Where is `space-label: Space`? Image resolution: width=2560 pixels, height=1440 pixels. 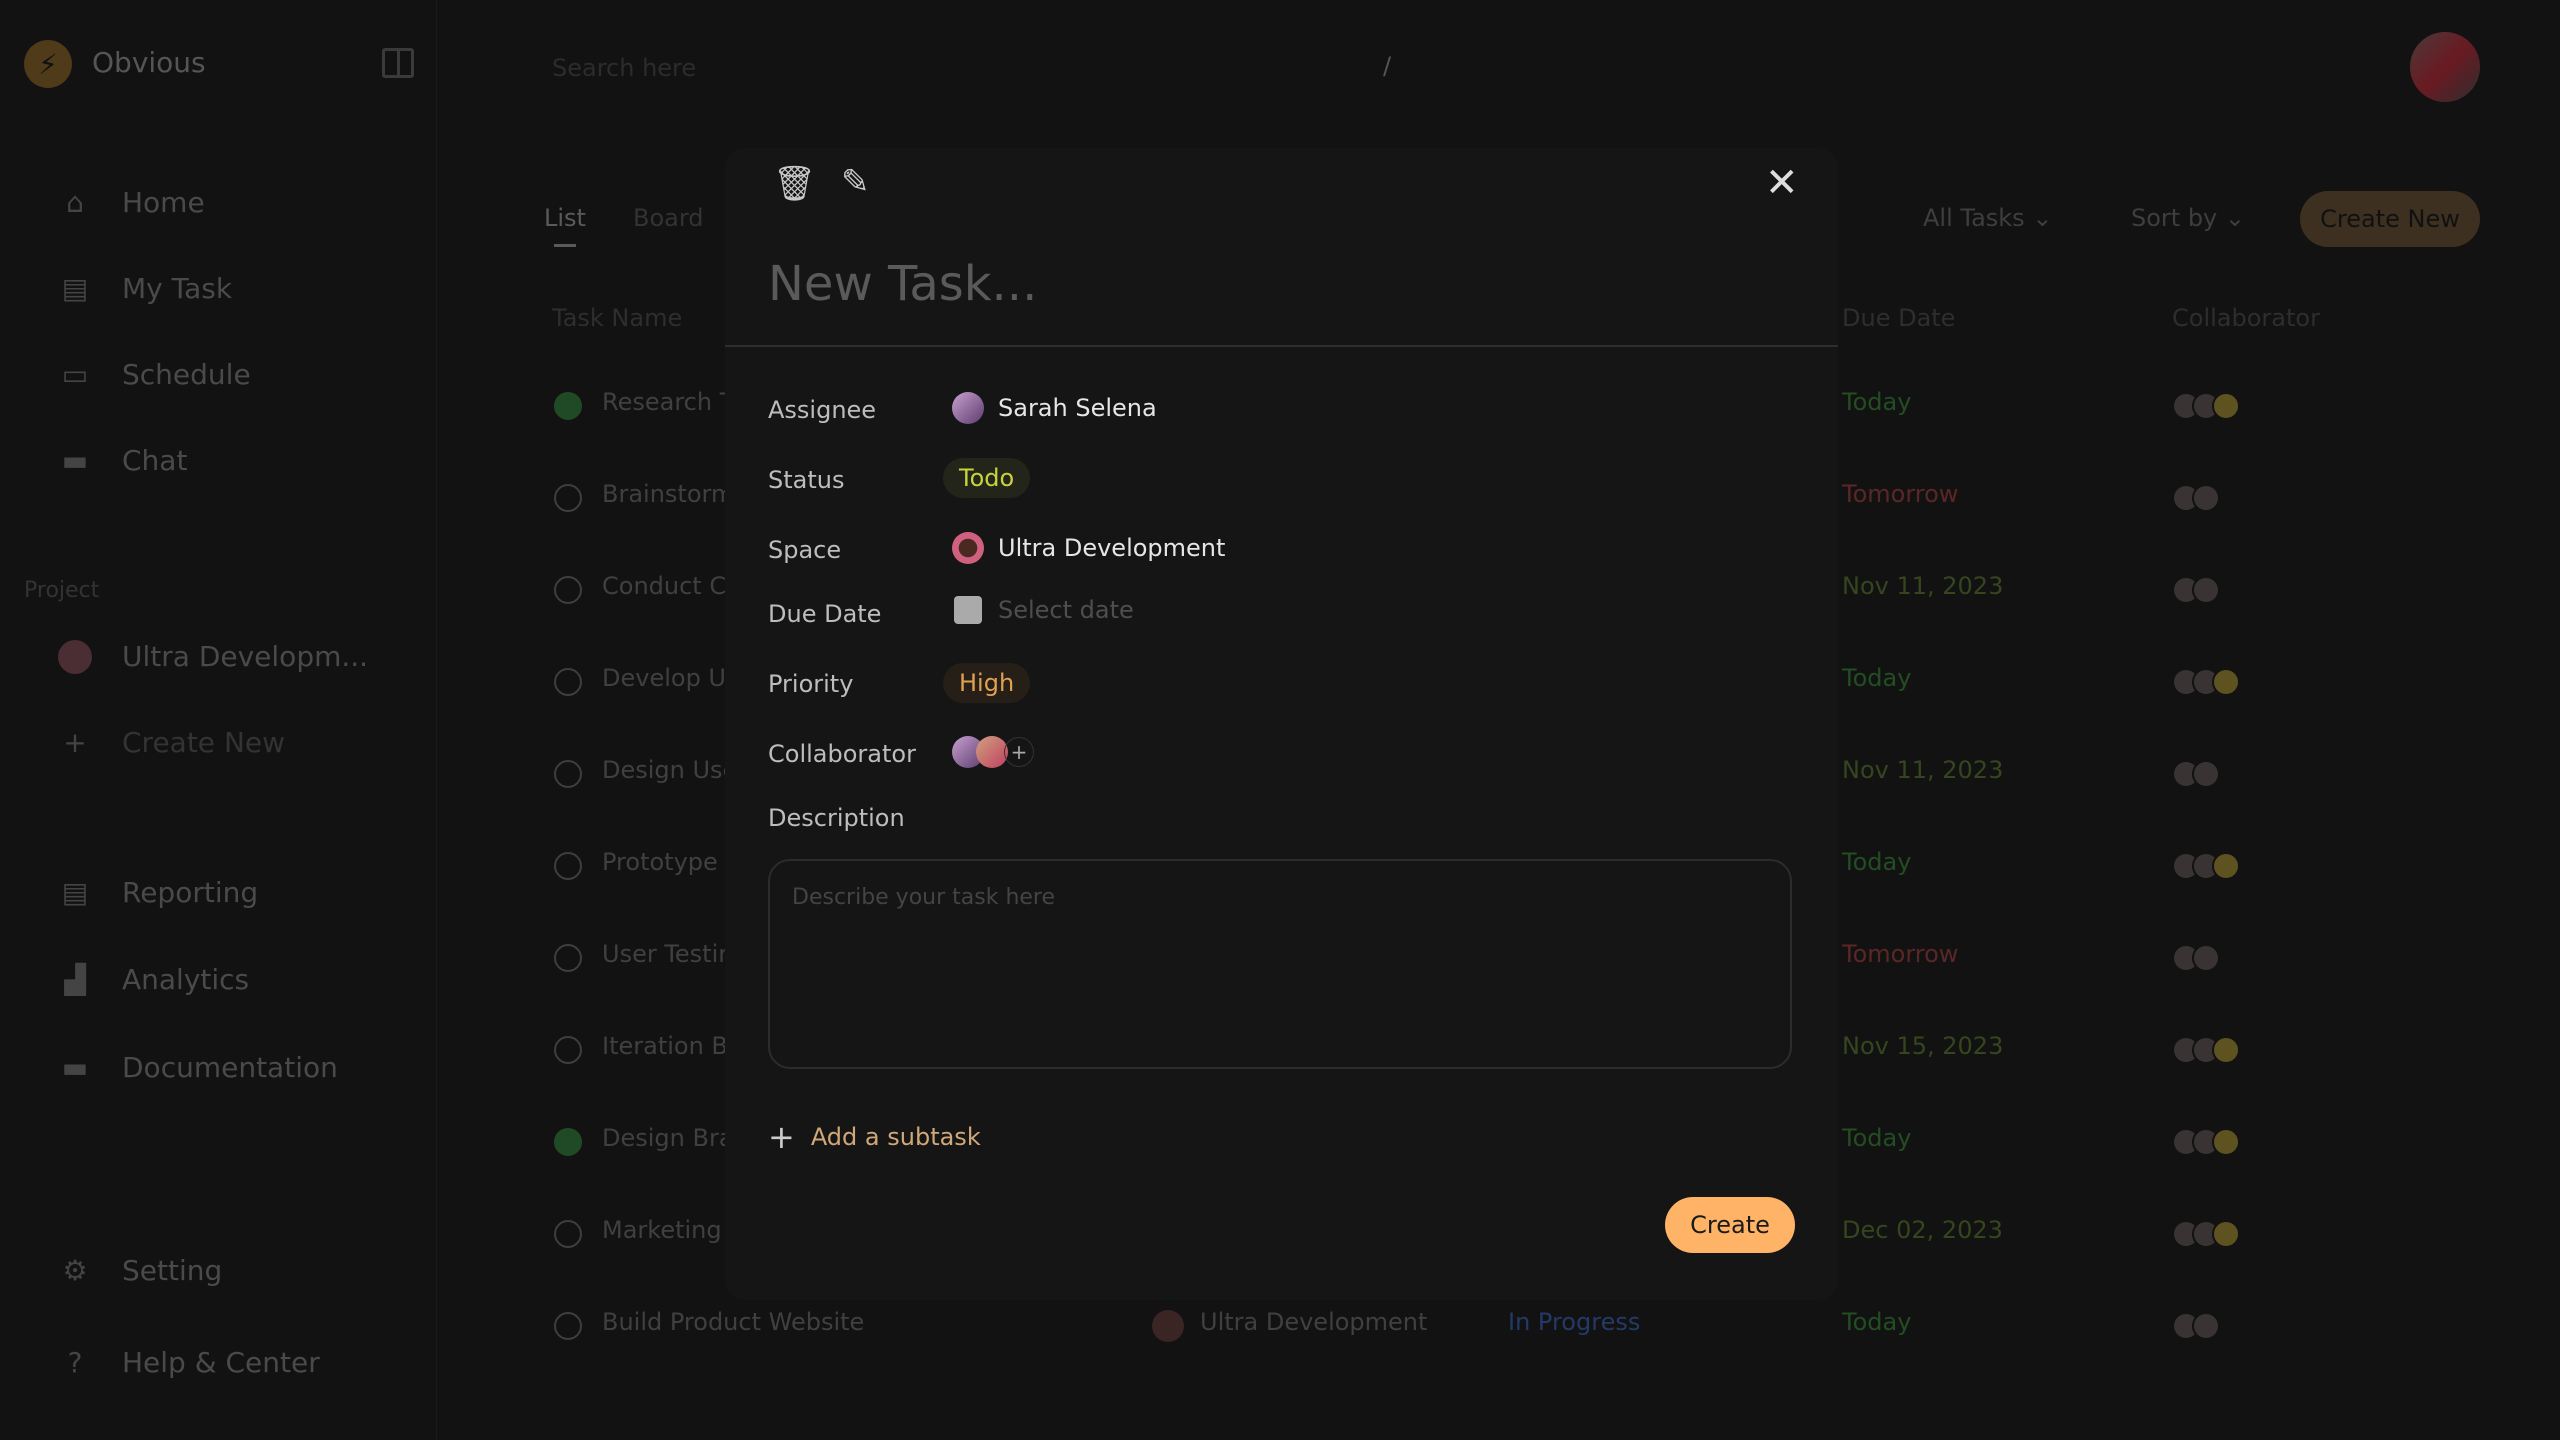 space-label: Space is located at coordinates (805, 550).